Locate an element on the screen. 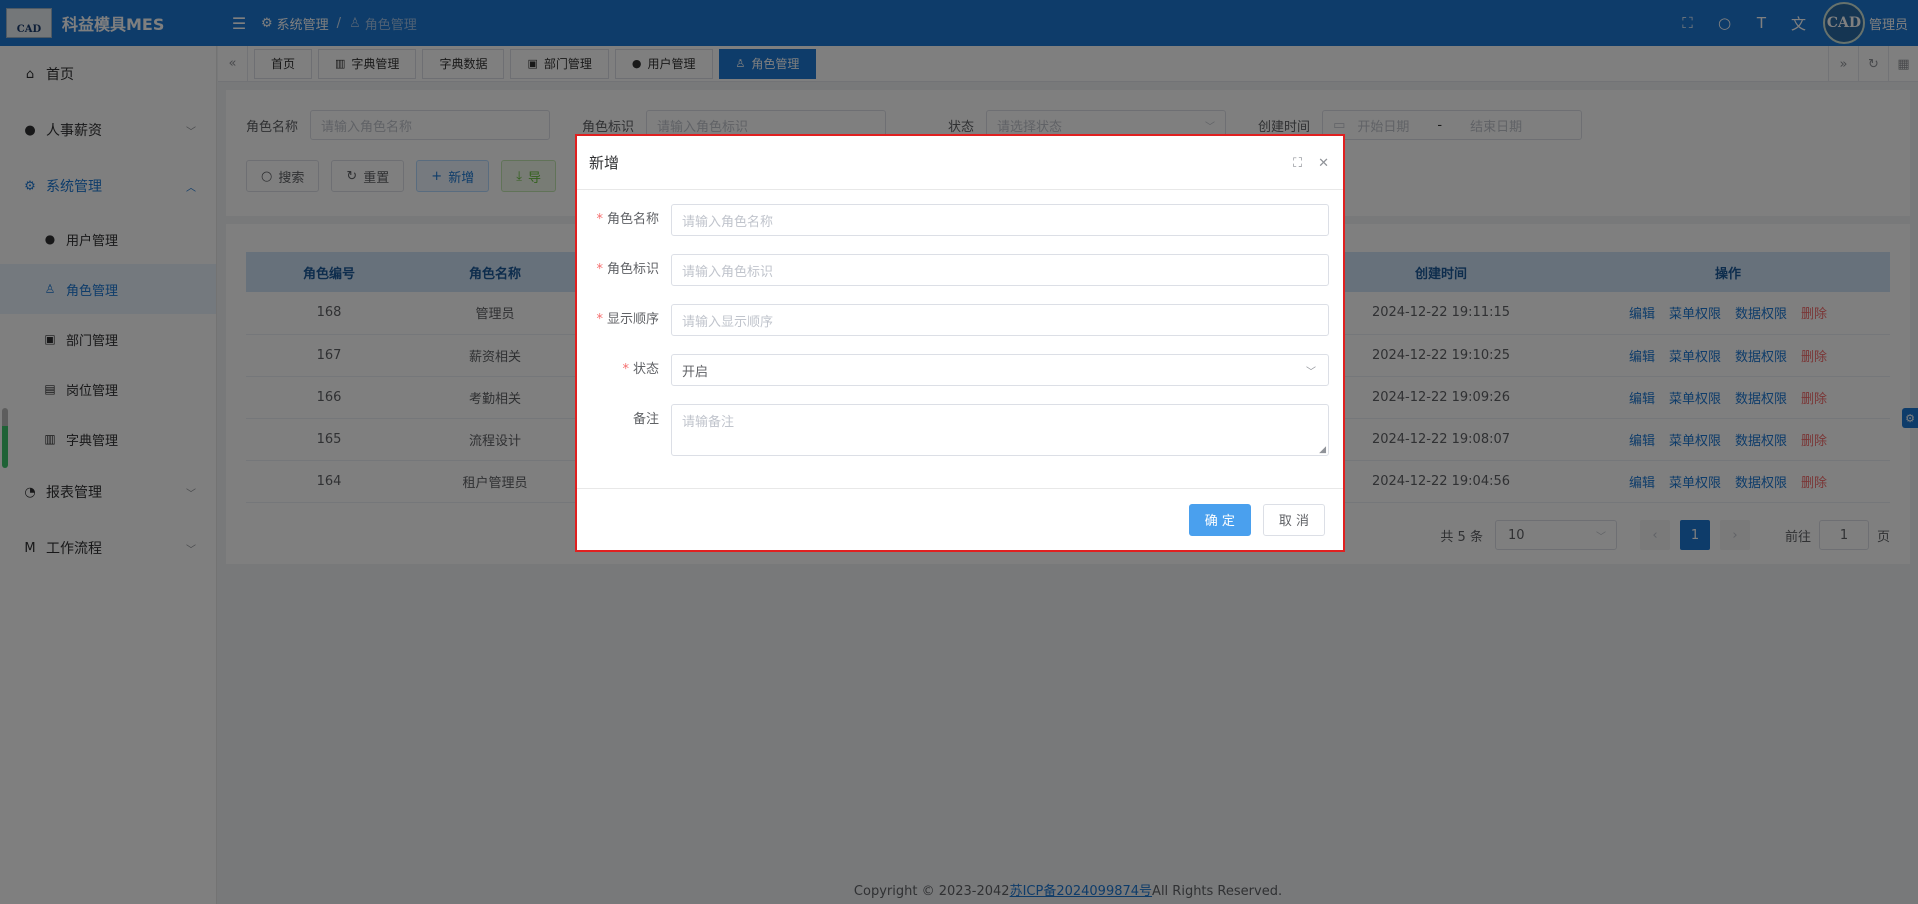 The height and width of the screenshot is (904, 1918). form-row-status: * 状态 开启 ﹀ is located at coordinates (960, 370).